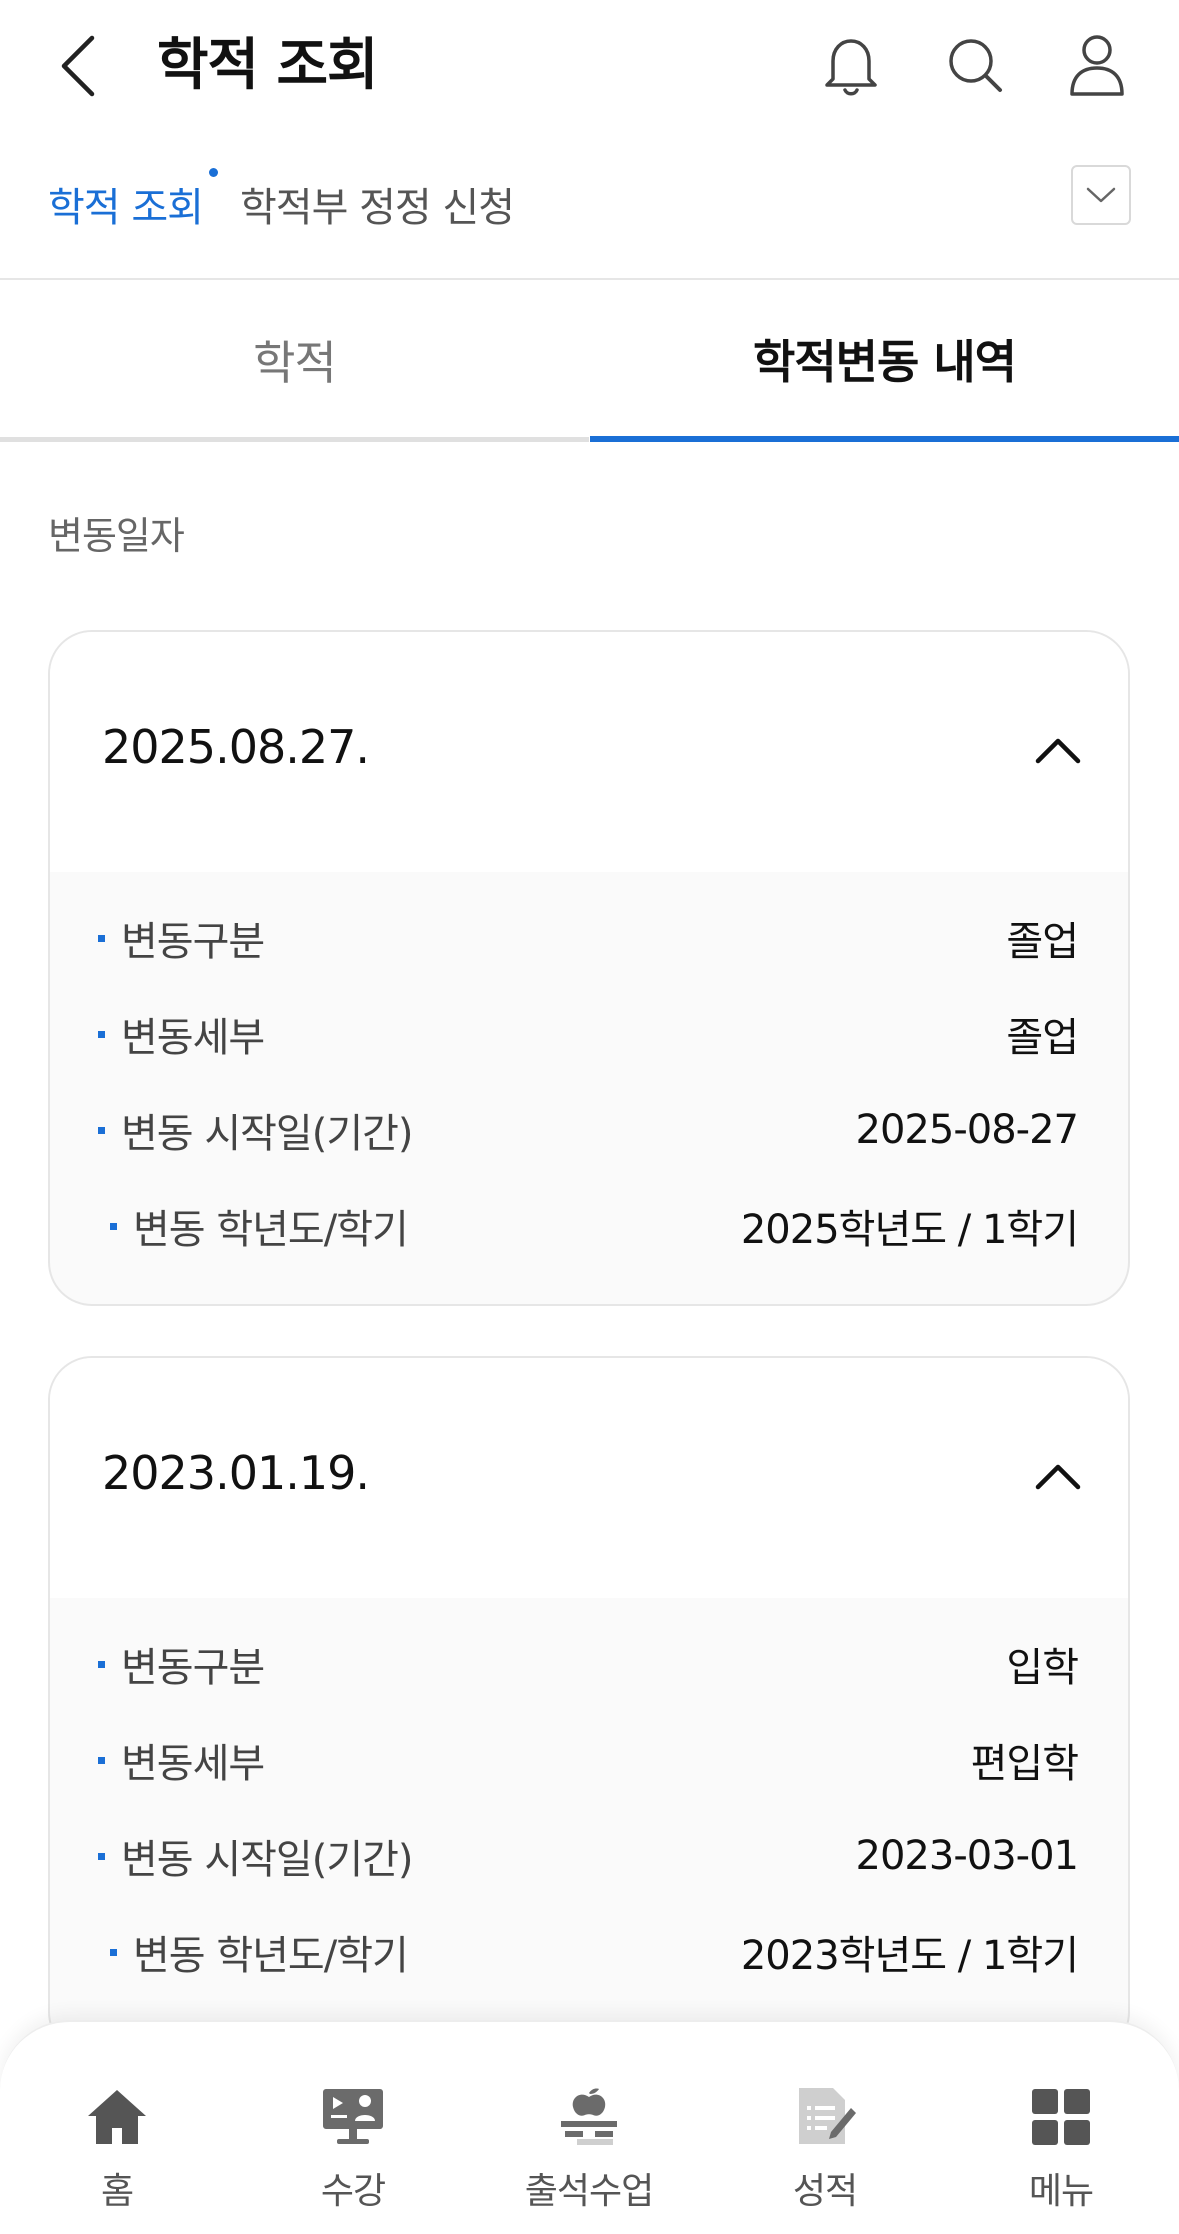 The image size is (1179, 2234). Describe the element at coordinates (589, 67) in the screenshot. I see `app-header: 학적 조회` at that location.